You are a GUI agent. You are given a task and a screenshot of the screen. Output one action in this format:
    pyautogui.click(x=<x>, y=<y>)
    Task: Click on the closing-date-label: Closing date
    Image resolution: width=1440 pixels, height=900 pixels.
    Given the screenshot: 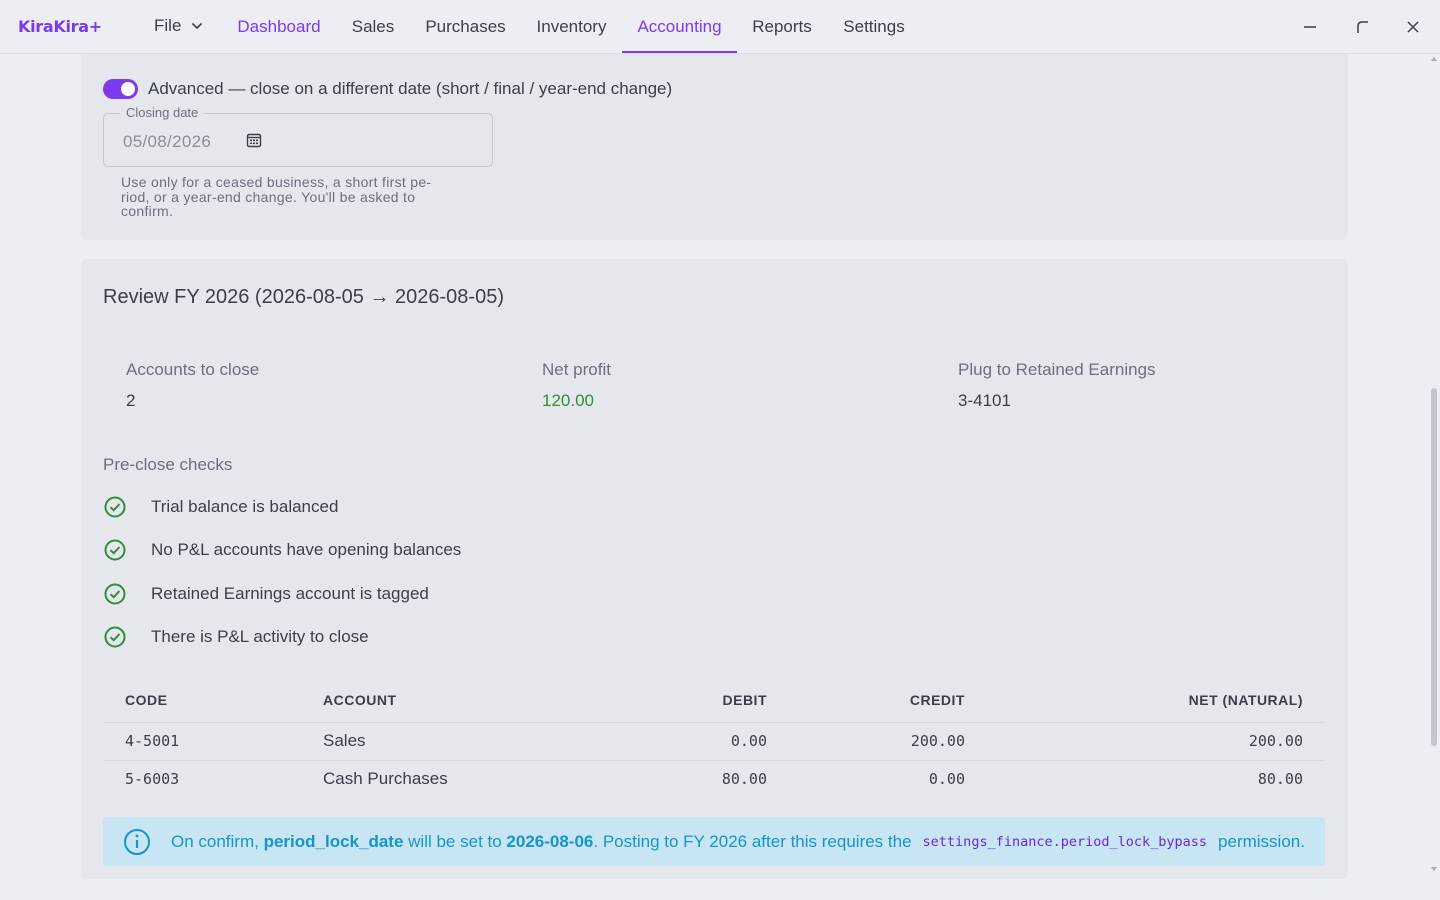 What is the action you would take?
    pyautogui.click(x=162, y=112)
    